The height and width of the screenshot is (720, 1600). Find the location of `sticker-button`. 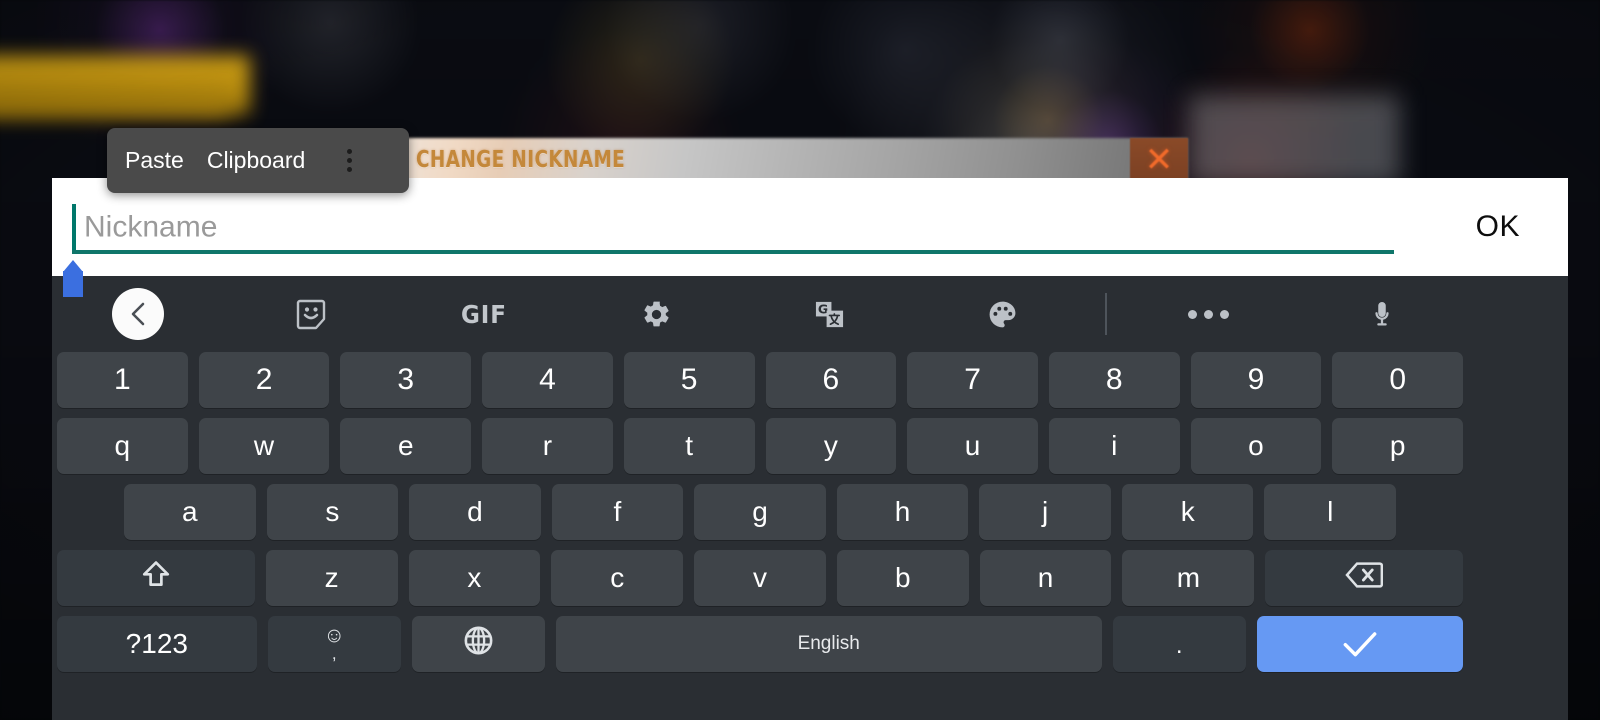

sticker-button is located at coordinates (311, 314).